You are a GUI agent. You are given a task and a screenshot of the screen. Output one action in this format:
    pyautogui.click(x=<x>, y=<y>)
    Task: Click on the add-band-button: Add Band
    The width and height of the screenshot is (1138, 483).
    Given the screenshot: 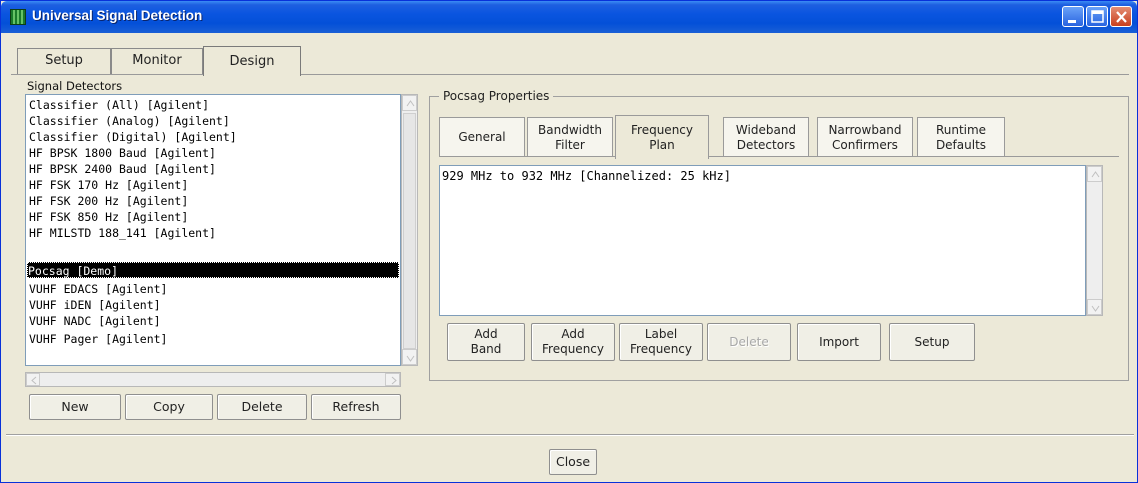 What is the action you would take?
    pyautogui.click(x=486, y=342)
    